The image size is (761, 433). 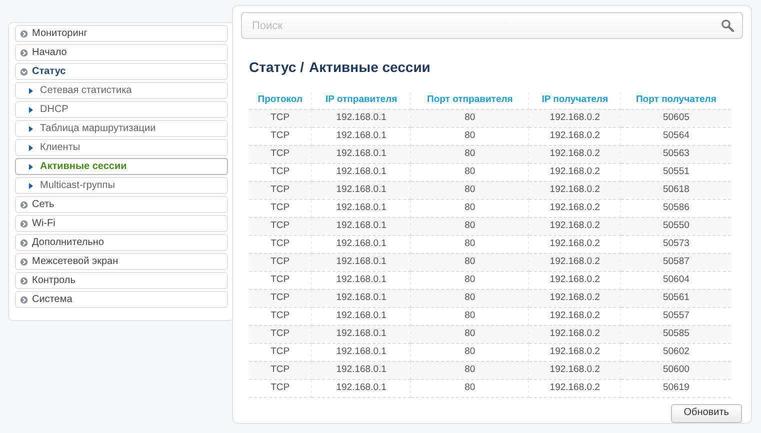 What do you see at coordinates (492, 25) in the screenshot?
I see `search-field: Поиск` at bounding box center [492, 25].